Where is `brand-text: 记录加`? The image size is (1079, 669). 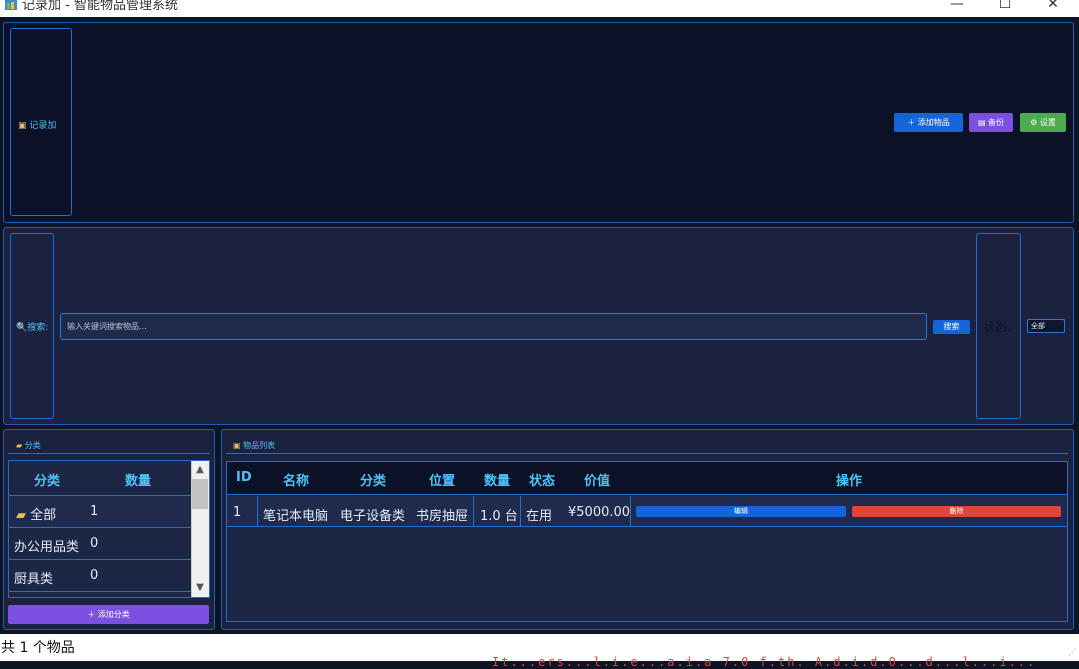 brand-text: 记录加 is located at coordinates (43, 126).